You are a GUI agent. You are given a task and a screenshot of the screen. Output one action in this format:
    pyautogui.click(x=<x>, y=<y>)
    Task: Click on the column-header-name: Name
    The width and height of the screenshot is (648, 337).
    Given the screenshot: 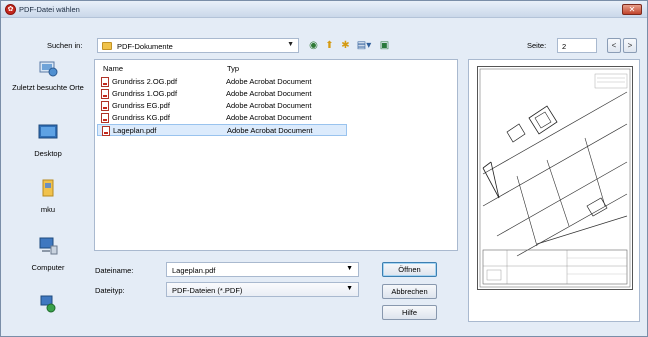 What is the action you would take?
    pyautogui.click(x=113, y=68)
    